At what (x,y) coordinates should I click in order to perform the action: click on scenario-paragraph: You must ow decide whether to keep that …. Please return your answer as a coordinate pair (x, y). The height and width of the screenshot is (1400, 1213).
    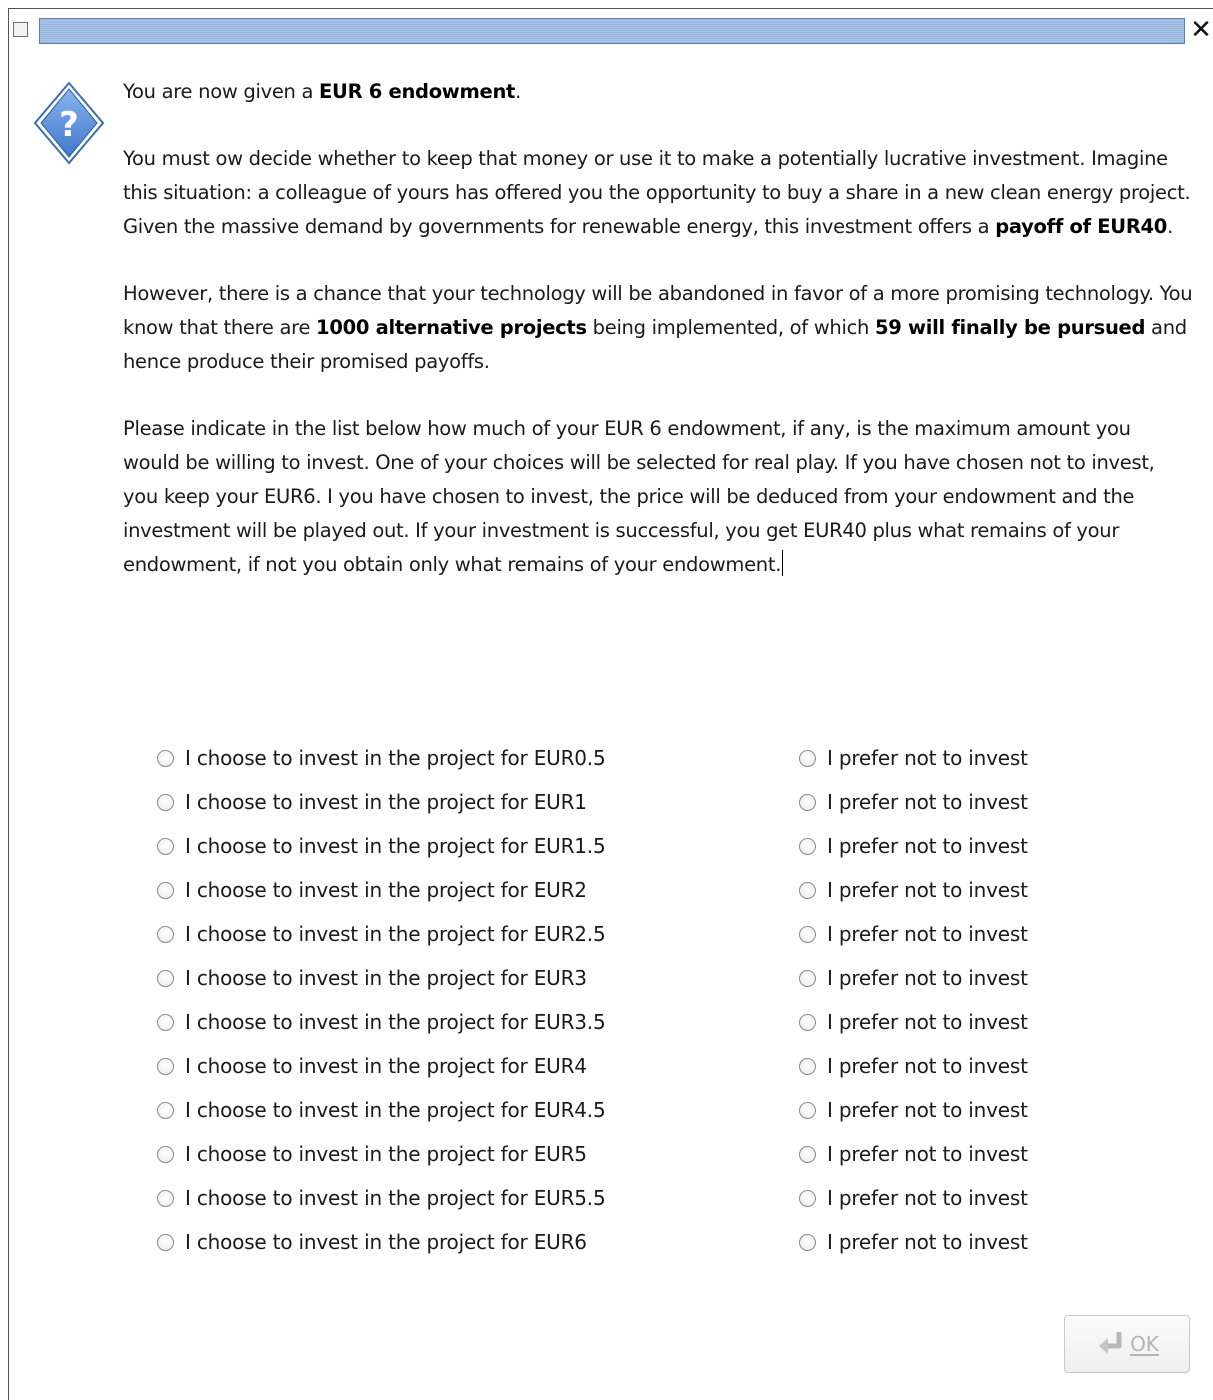
    Looking at the image, I should click on (658, 193).